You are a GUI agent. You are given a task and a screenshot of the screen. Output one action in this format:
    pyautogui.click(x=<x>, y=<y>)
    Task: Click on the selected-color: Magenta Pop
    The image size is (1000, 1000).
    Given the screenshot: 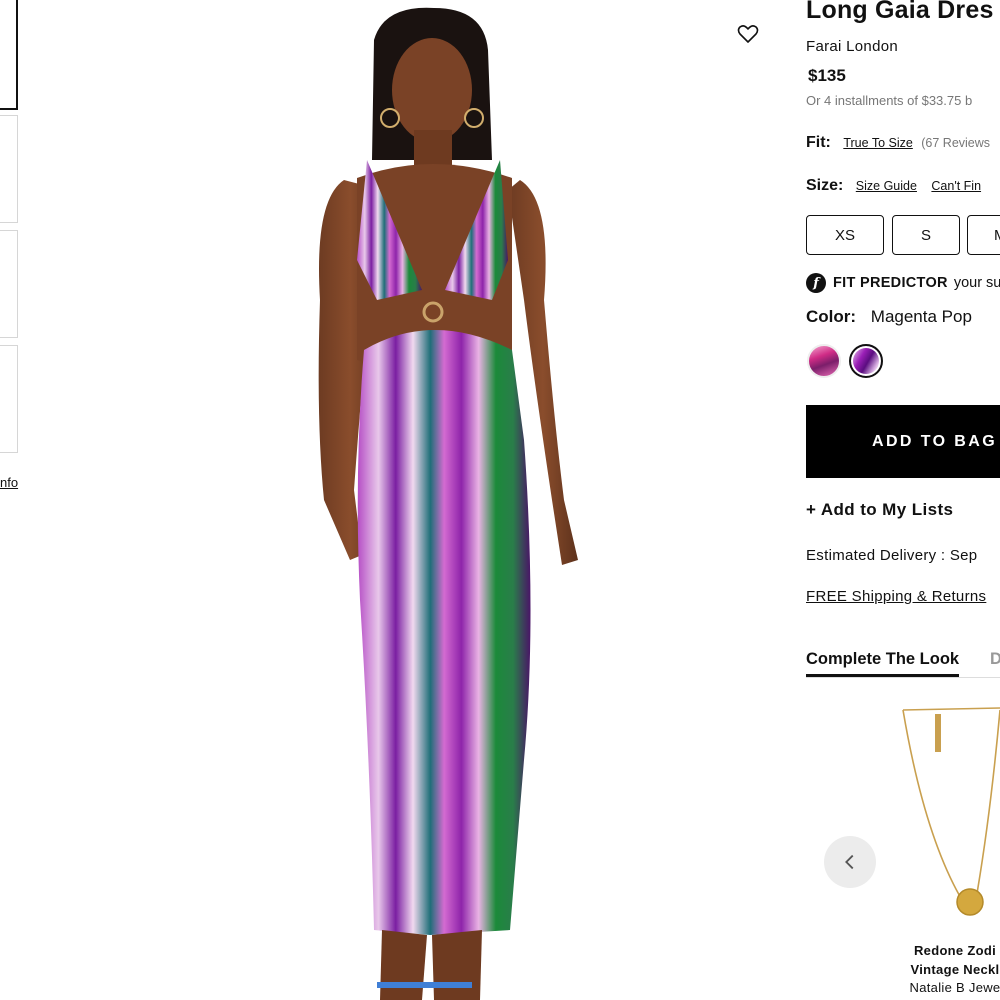 What is the action you would take?
    pyautogui.click(x=921, y=316)
    